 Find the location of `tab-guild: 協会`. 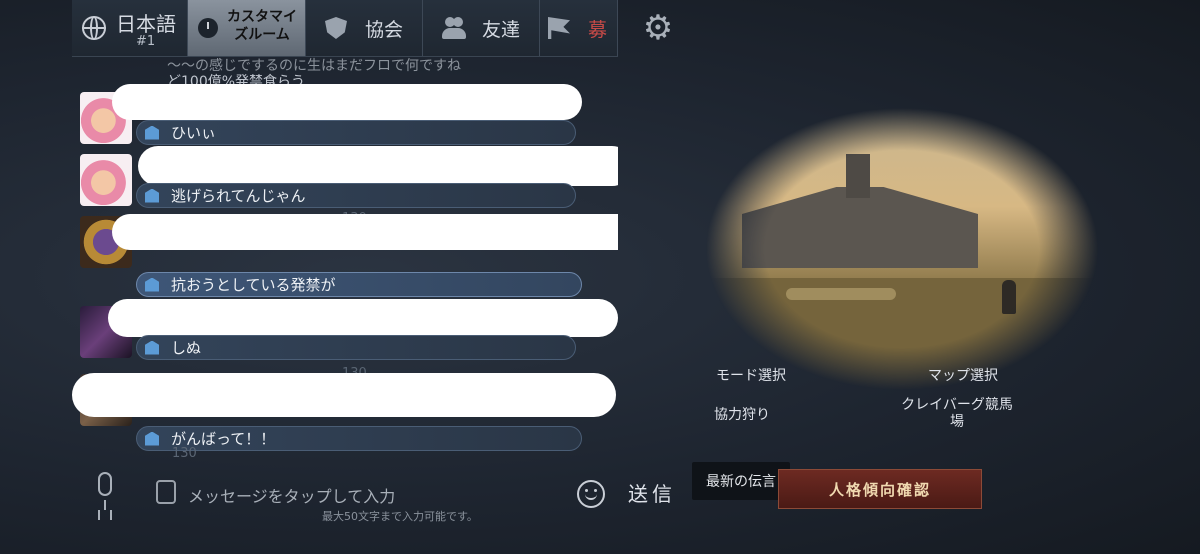

tab-guild: 協会 is located at coordinates (364, 28).